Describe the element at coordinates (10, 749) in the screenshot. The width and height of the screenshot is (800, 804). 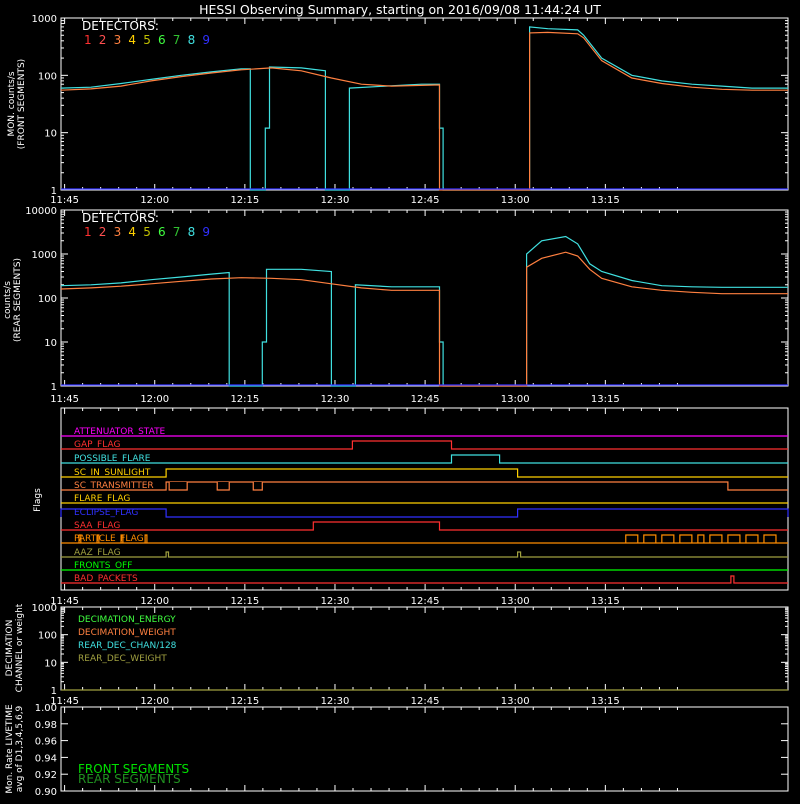
I see `livetime-y-axis-label: Mon. Rate LIVETIME` at that location.